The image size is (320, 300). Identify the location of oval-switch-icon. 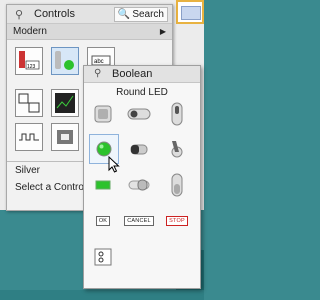
(139, 114).